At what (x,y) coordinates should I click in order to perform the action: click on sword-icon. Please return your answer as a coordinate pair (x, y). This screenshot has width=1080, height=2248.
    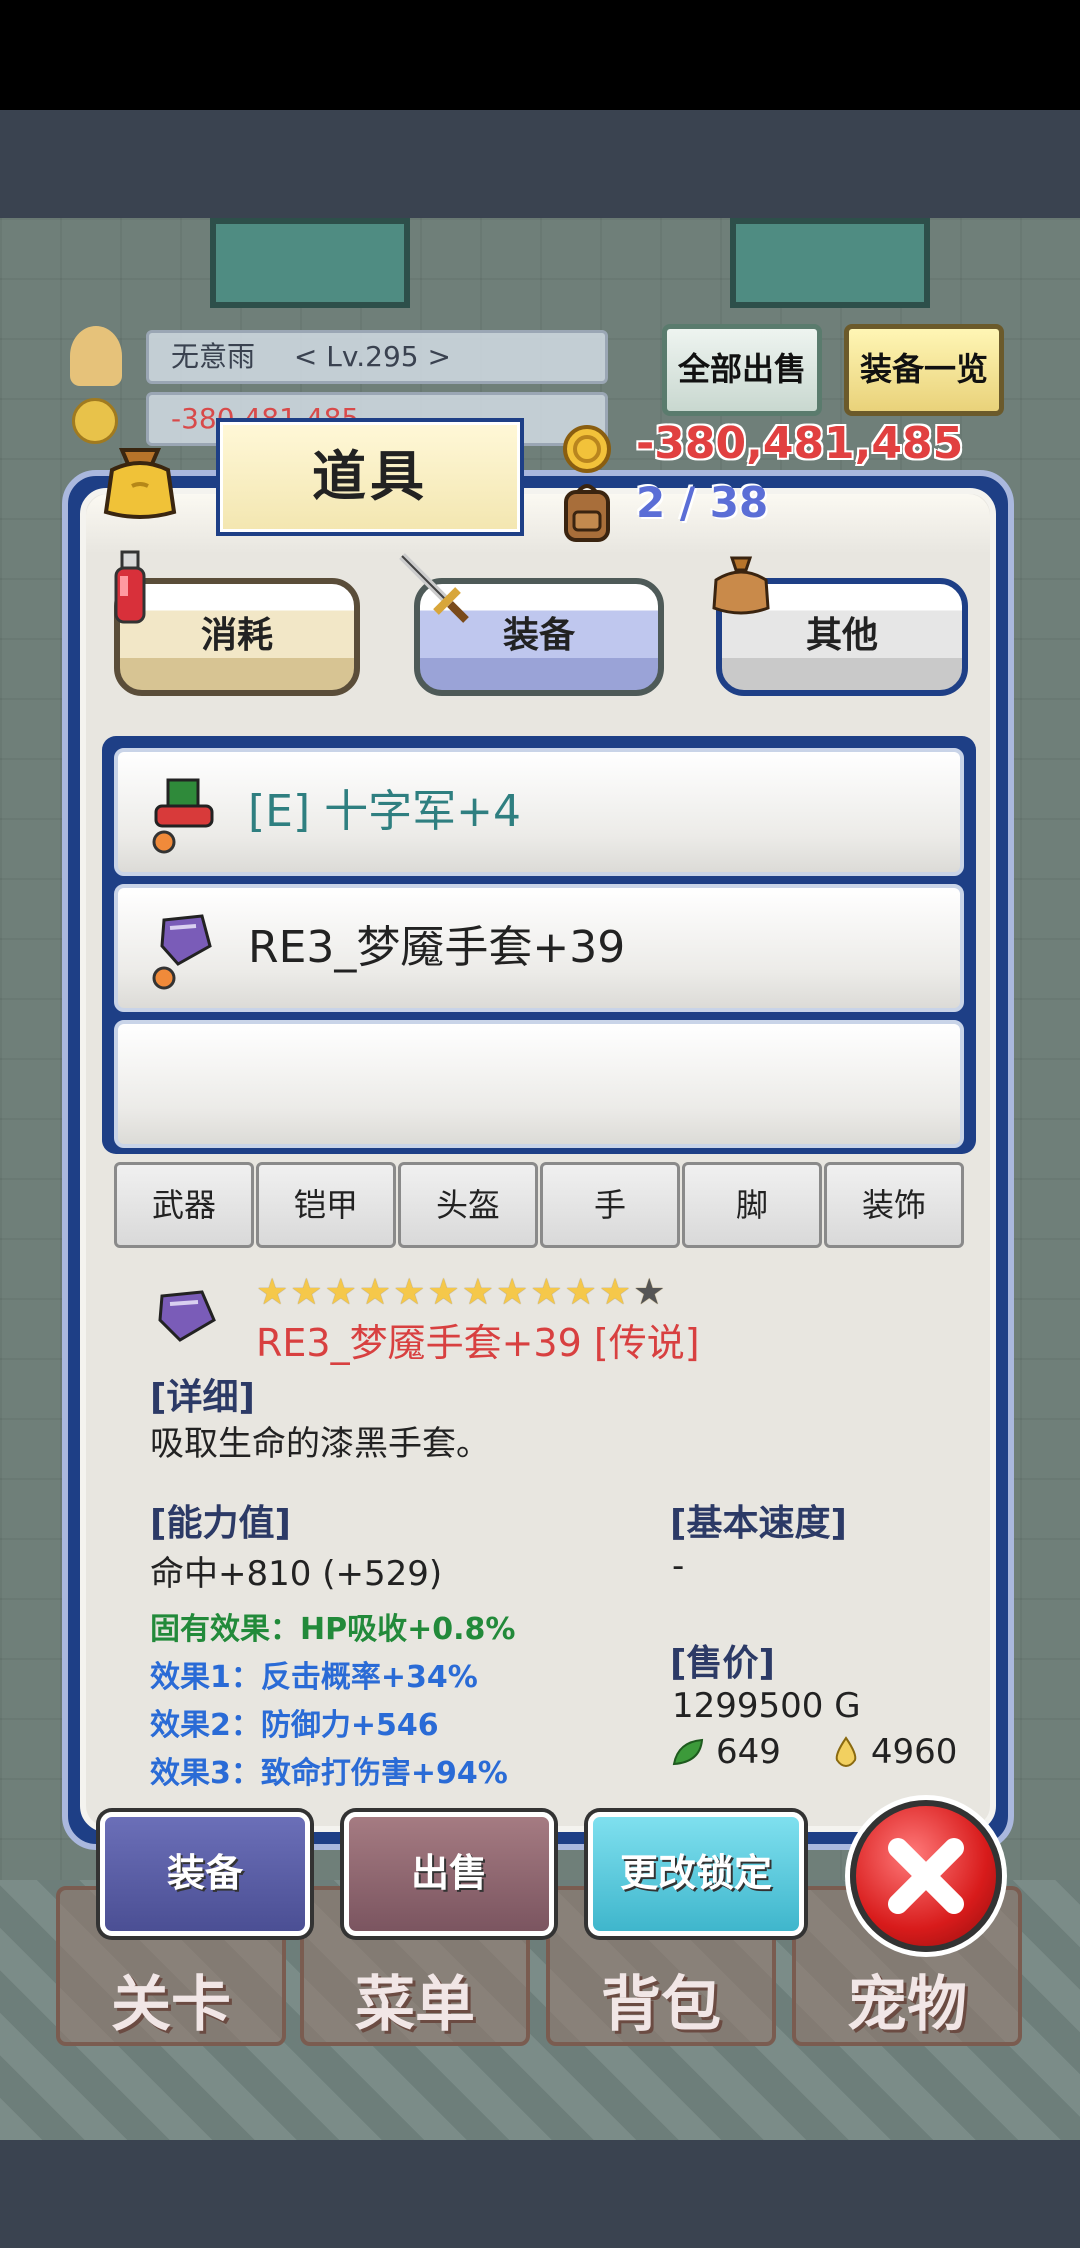
    Looking at the image, I should click on (434, 588).